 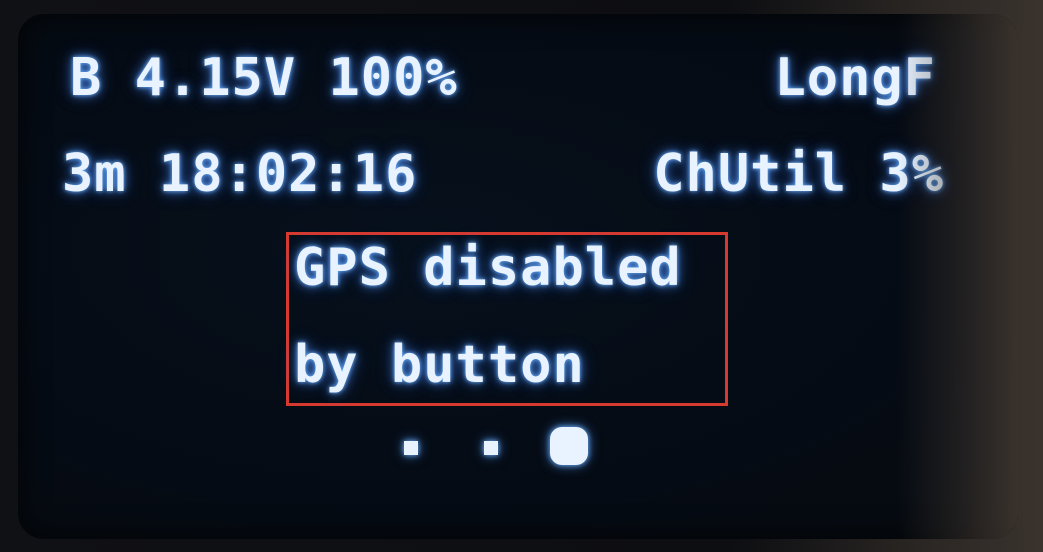 What do you see at coordinates (798, 174) in the screenshot?
I see `channel-utilization: ChUtil 3%` at bounding box center [798, 174].